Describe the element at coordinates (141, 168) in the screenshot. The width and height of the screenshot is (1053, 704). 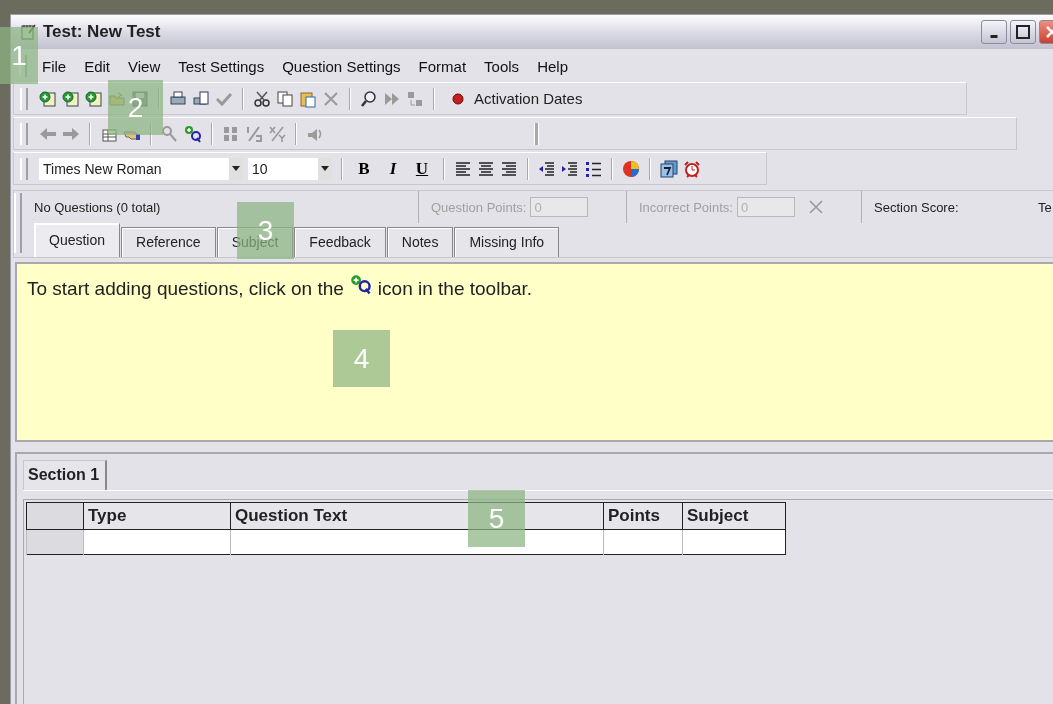
I see `font-dropdown: Times New Roman` at that location.